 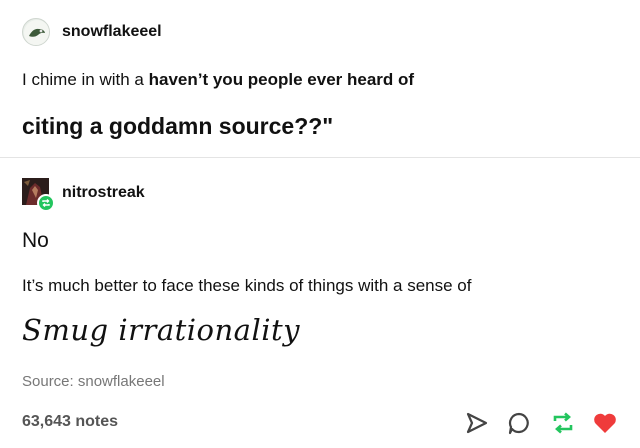 I want to click on reblog-badge-icon, so click(x=46, y=203).